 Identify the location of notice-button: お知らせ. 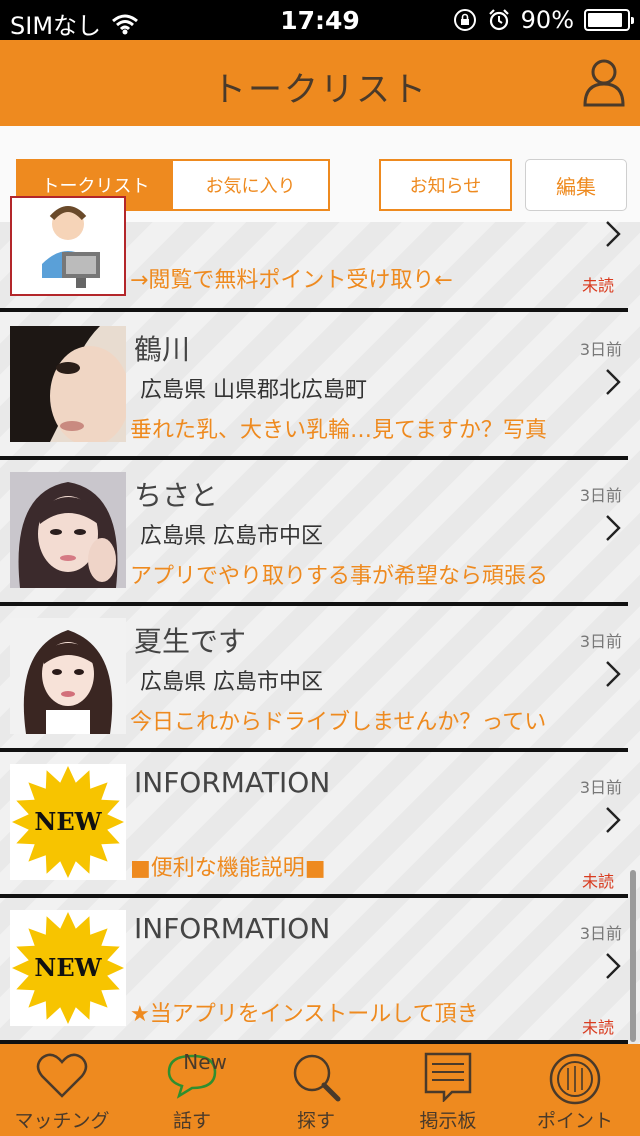
(445, 185).